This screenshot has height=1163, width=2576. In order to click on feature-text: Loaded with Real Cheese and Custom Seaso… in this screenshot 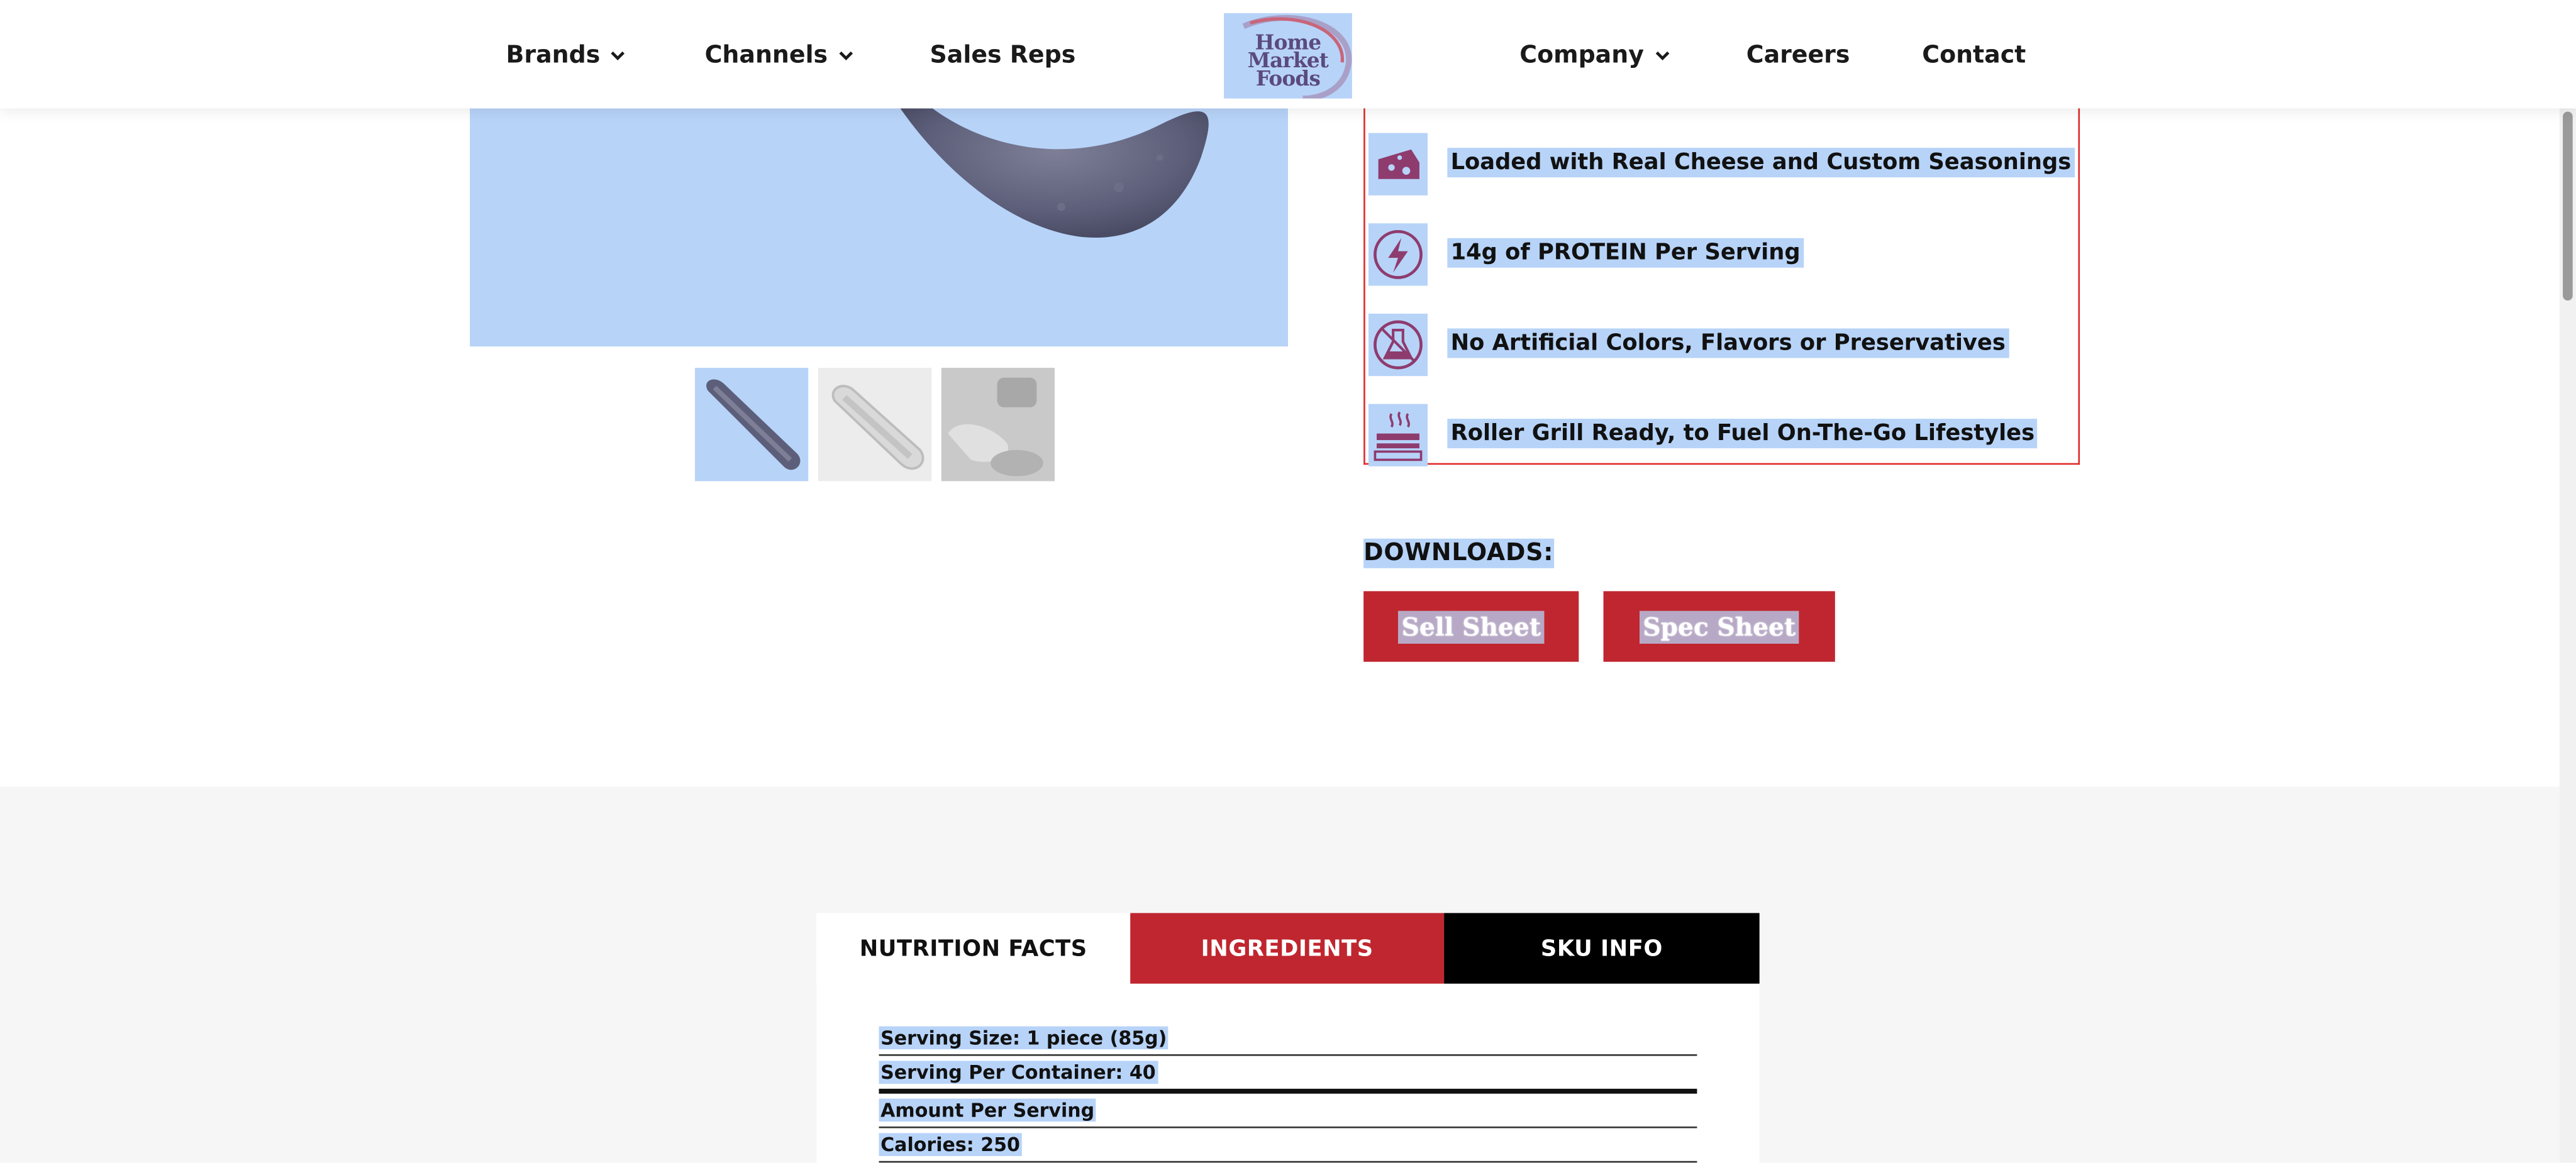, I will do `click(1761, 163)`.